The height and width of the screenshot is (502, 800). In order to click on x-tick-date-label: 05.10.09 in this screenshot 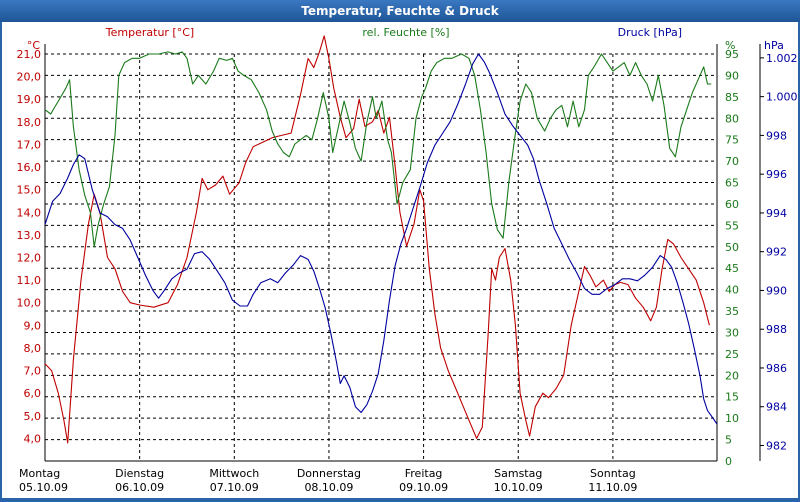, I will do `click(43, 487)`.